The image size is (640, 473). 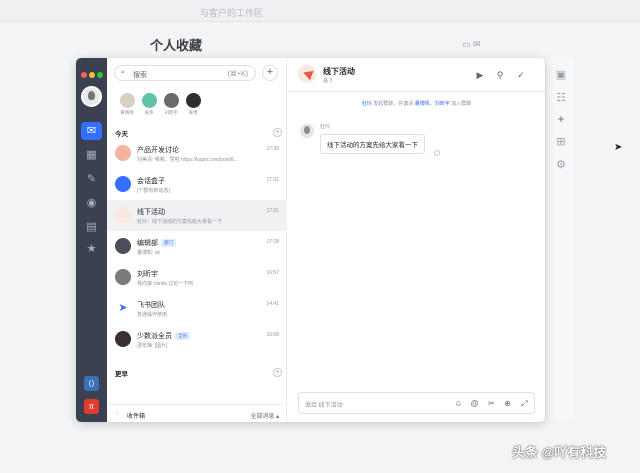 I want to click on chat-list-item: 刘昕宇 我向接 Vanila 过论一下吧 16:57, so click(x=197, y=277).